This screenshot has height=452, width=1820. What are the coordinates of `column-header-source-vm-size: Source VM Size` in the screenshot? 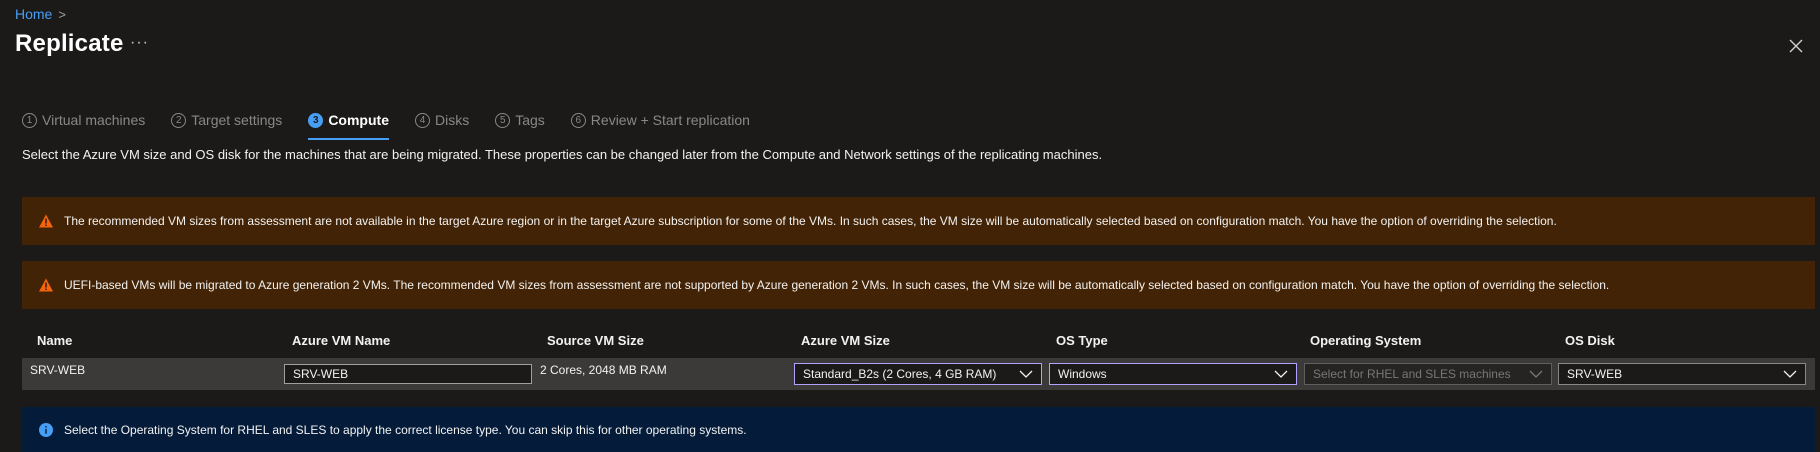 It's located at (595, 340).